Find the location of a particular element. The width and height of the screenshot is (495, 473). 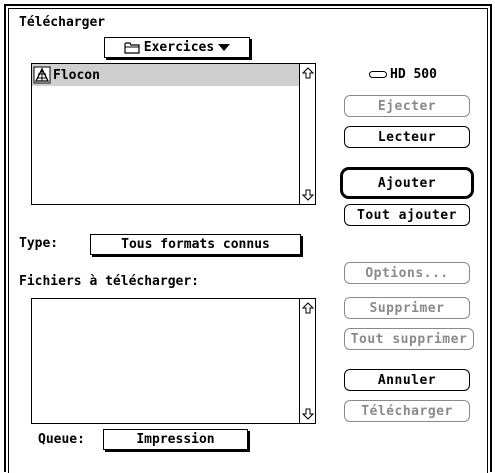

file-list-scrollbar is located at coordinates (307, 134).